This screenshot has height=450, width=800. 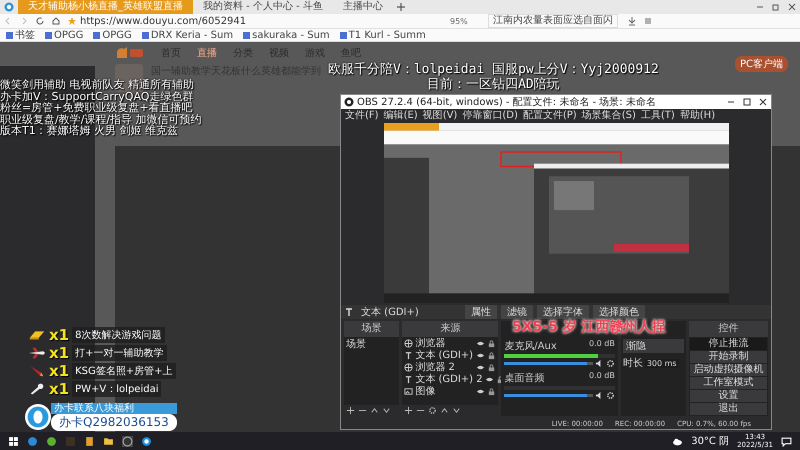 I want to click on text-icon, so click(x=349, y=312).